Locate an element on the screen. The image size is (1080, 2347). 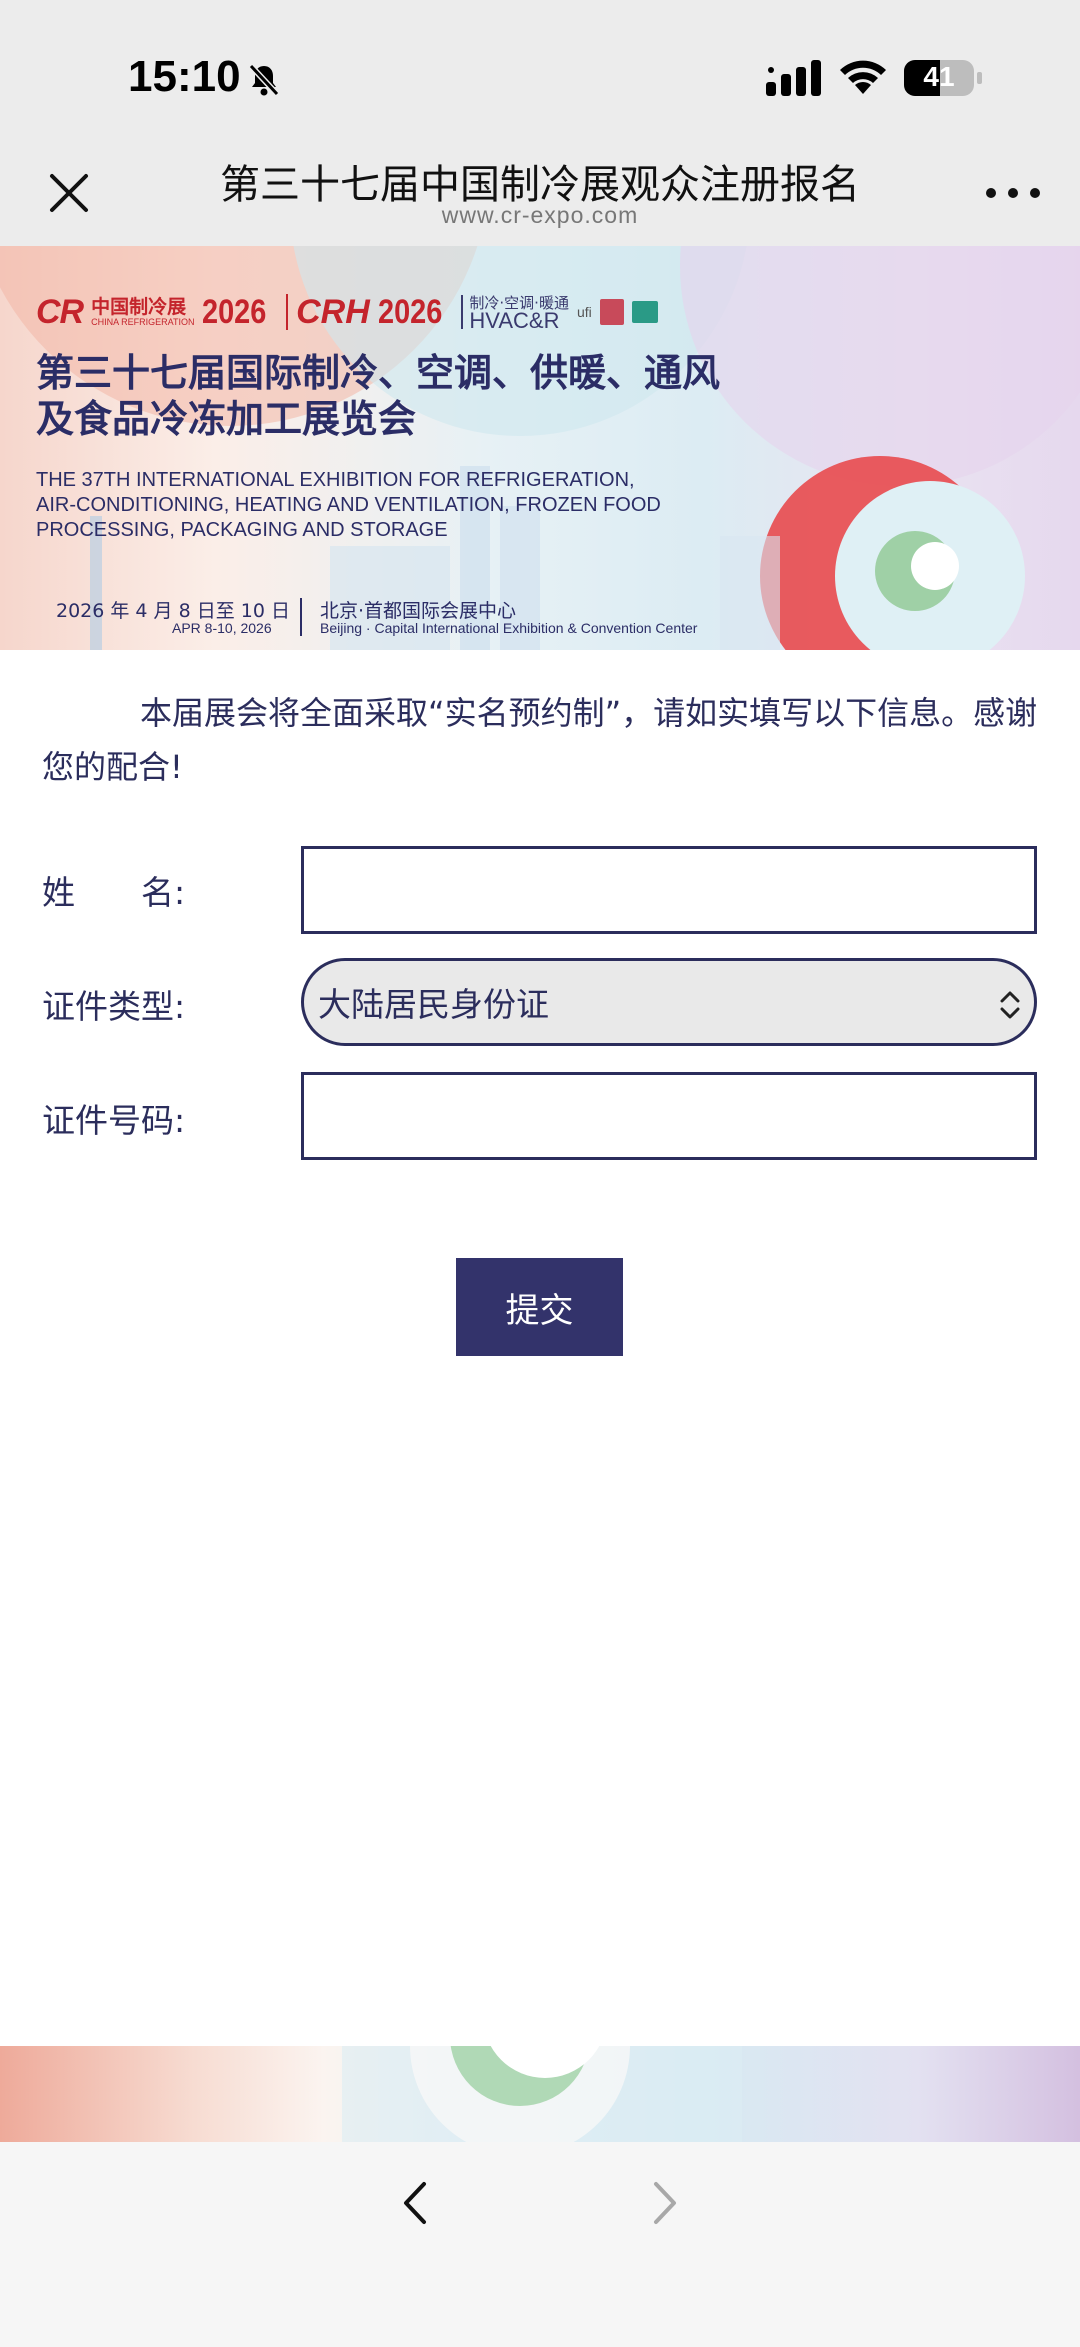
logo-hvac-en: HVAC&R is located at coordinates (514, 320).